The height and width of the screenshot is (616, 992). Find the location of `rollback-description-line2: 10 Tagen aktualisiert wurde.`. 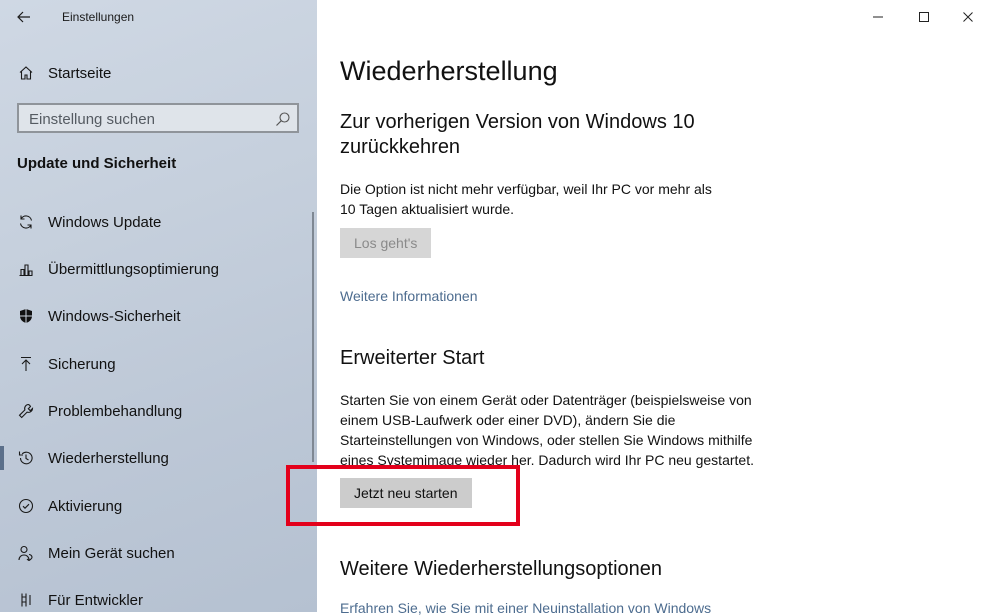

rollback-description-line2: 10 Tagen aktualisiert wurde. is located at coordinates (427, 209).